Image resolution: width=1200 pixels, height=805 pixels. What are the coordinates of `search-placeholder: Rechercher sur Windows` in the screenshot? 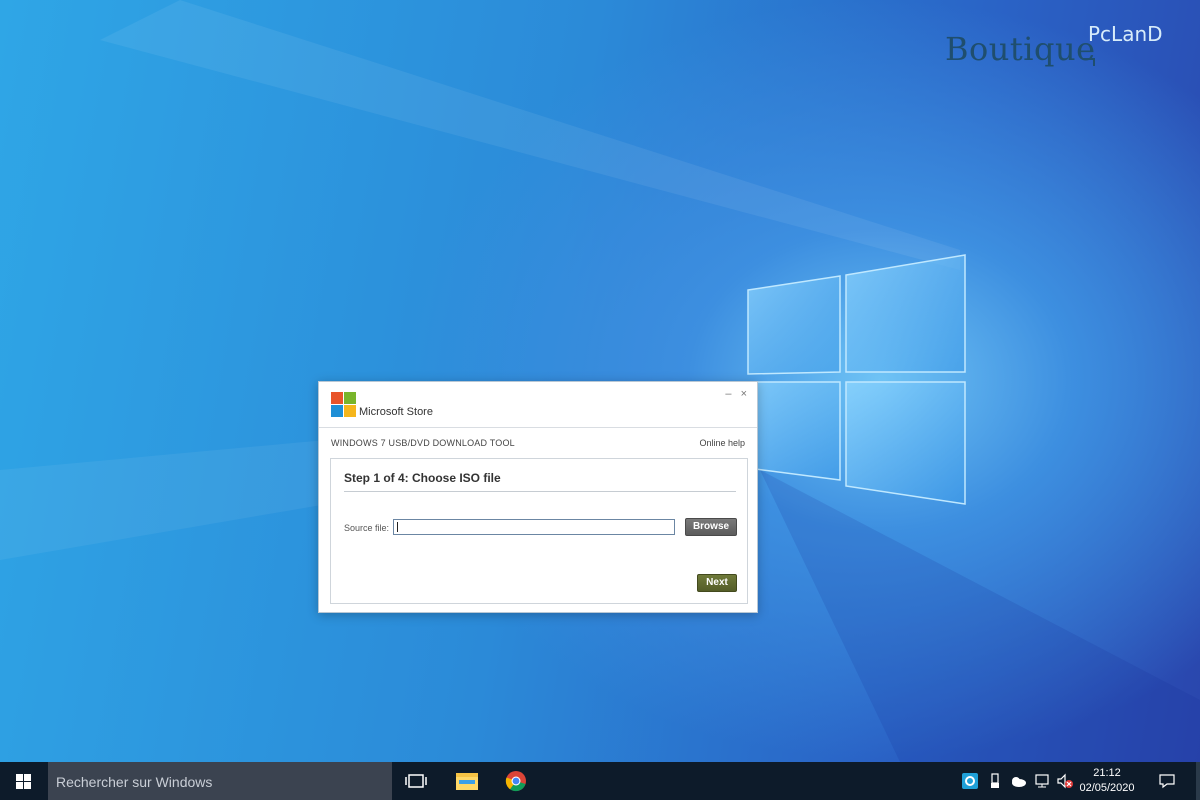 It's located at (134, 782).